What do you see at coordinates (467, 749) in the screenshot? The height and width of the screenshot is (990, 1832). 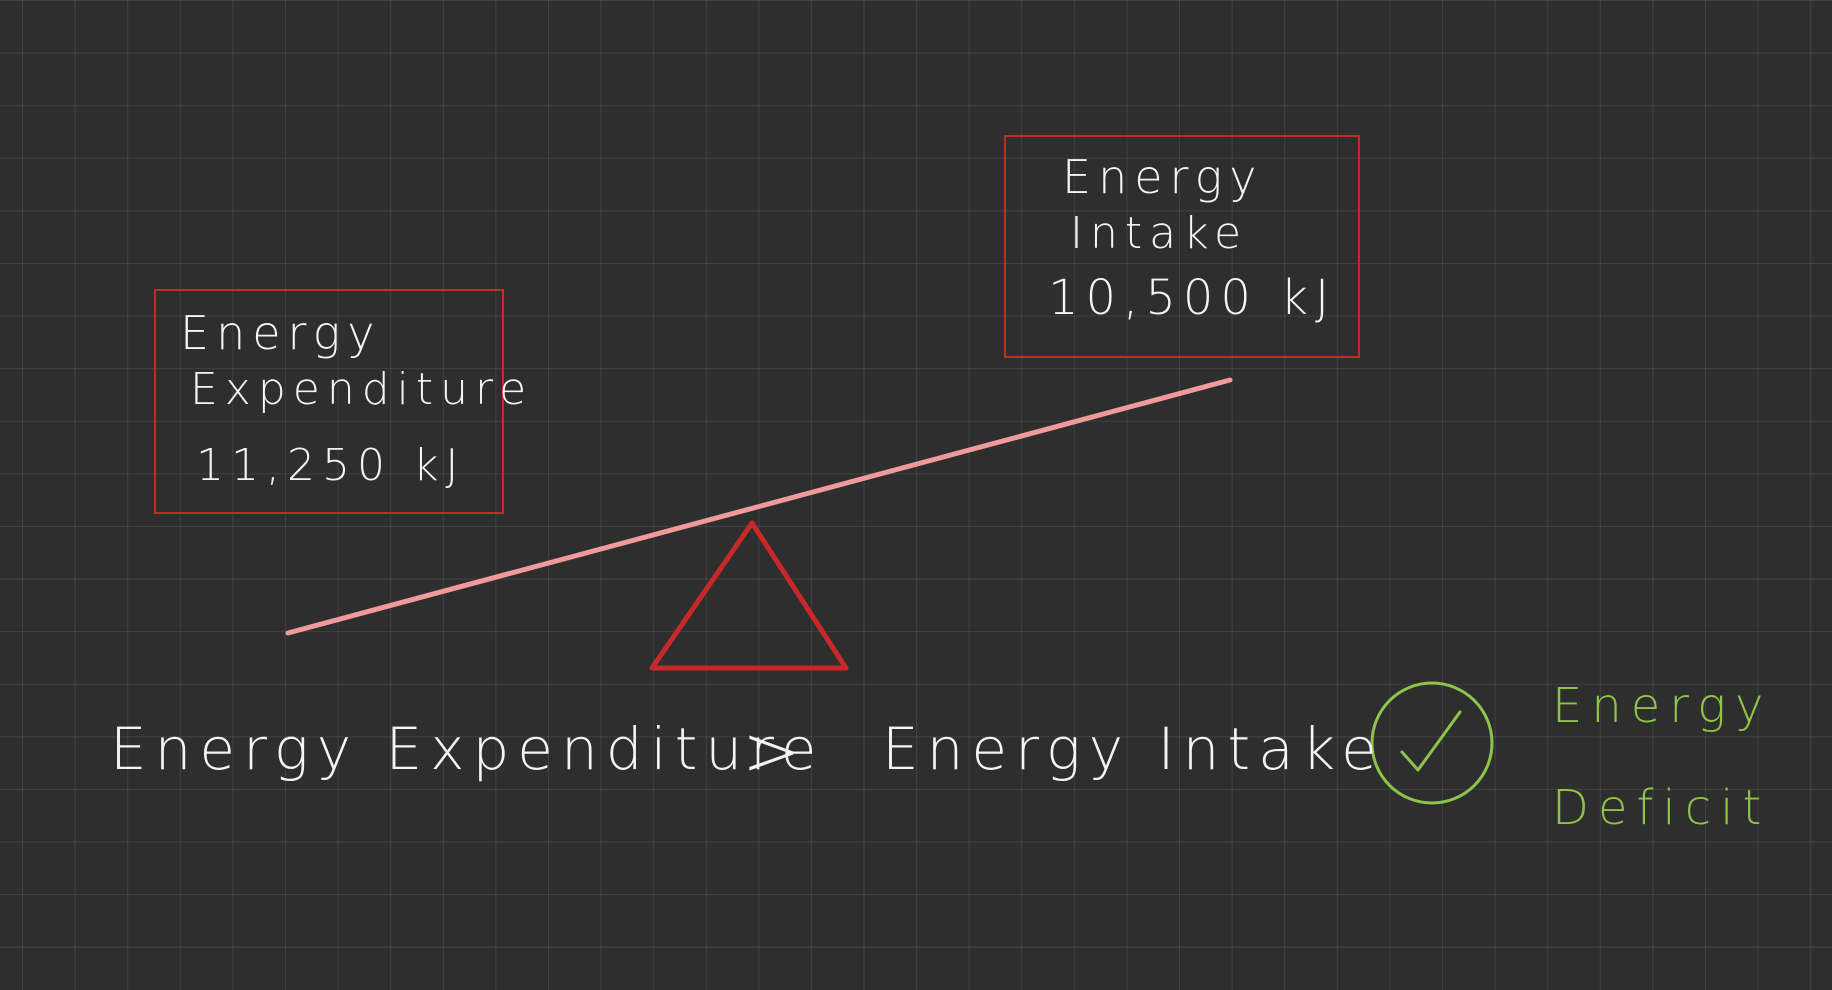 I see `comparison-left: Energy Expenditure` at bounding box center [467, 749].